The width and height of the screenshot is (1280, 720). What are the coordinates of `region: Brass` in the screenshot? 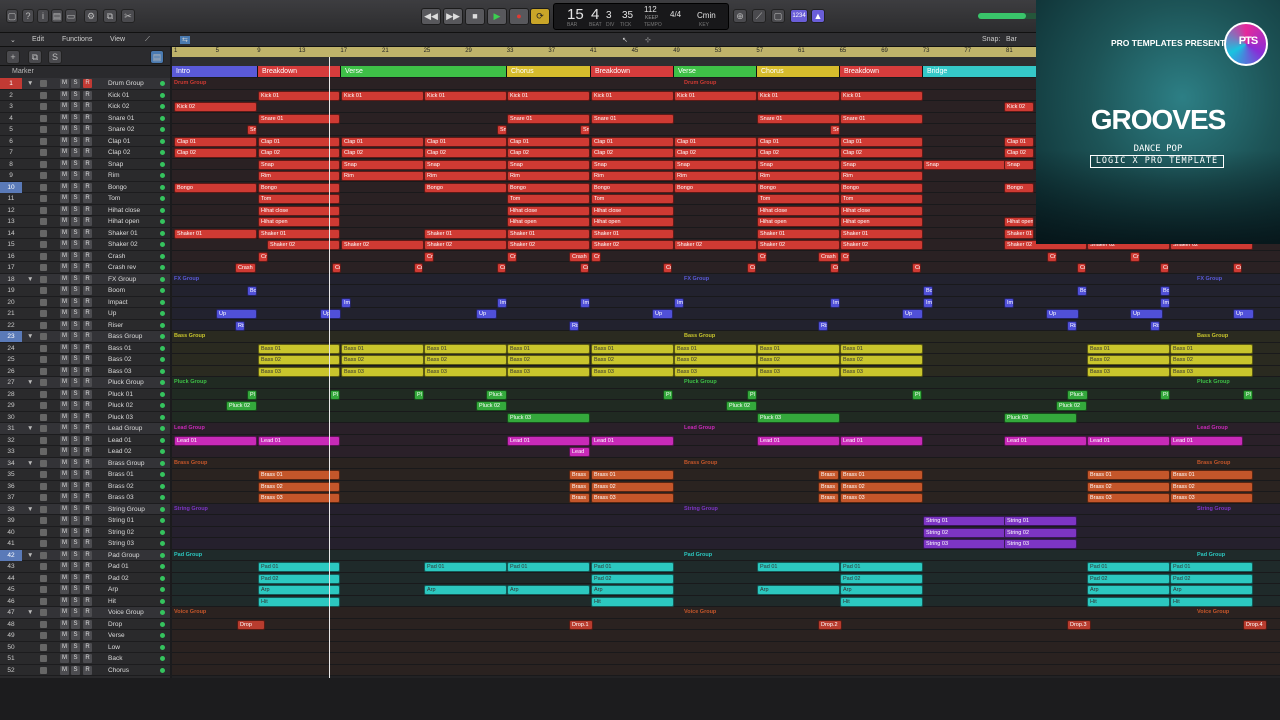 It's located at (828, 475).